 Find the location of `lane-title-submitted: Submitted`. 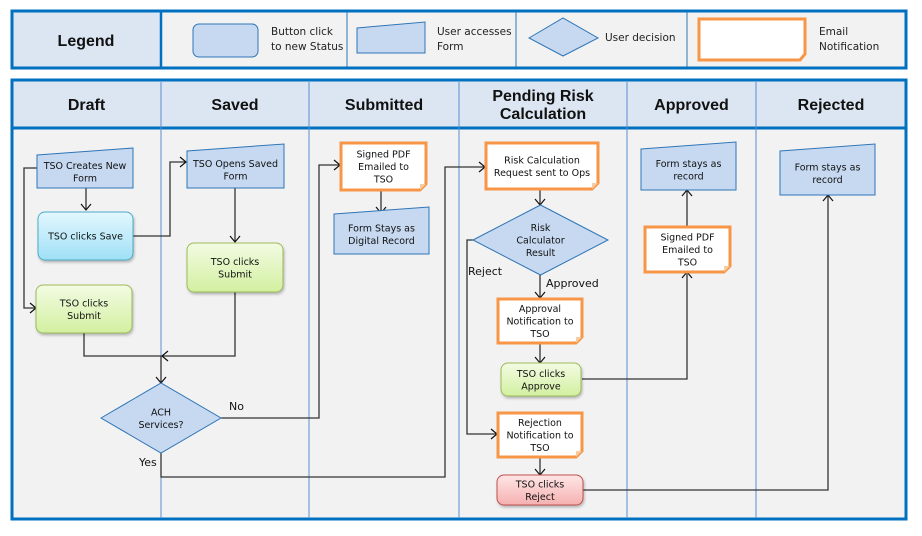

lane-title-submitted: Submitted is located at coordinates (384, 105).